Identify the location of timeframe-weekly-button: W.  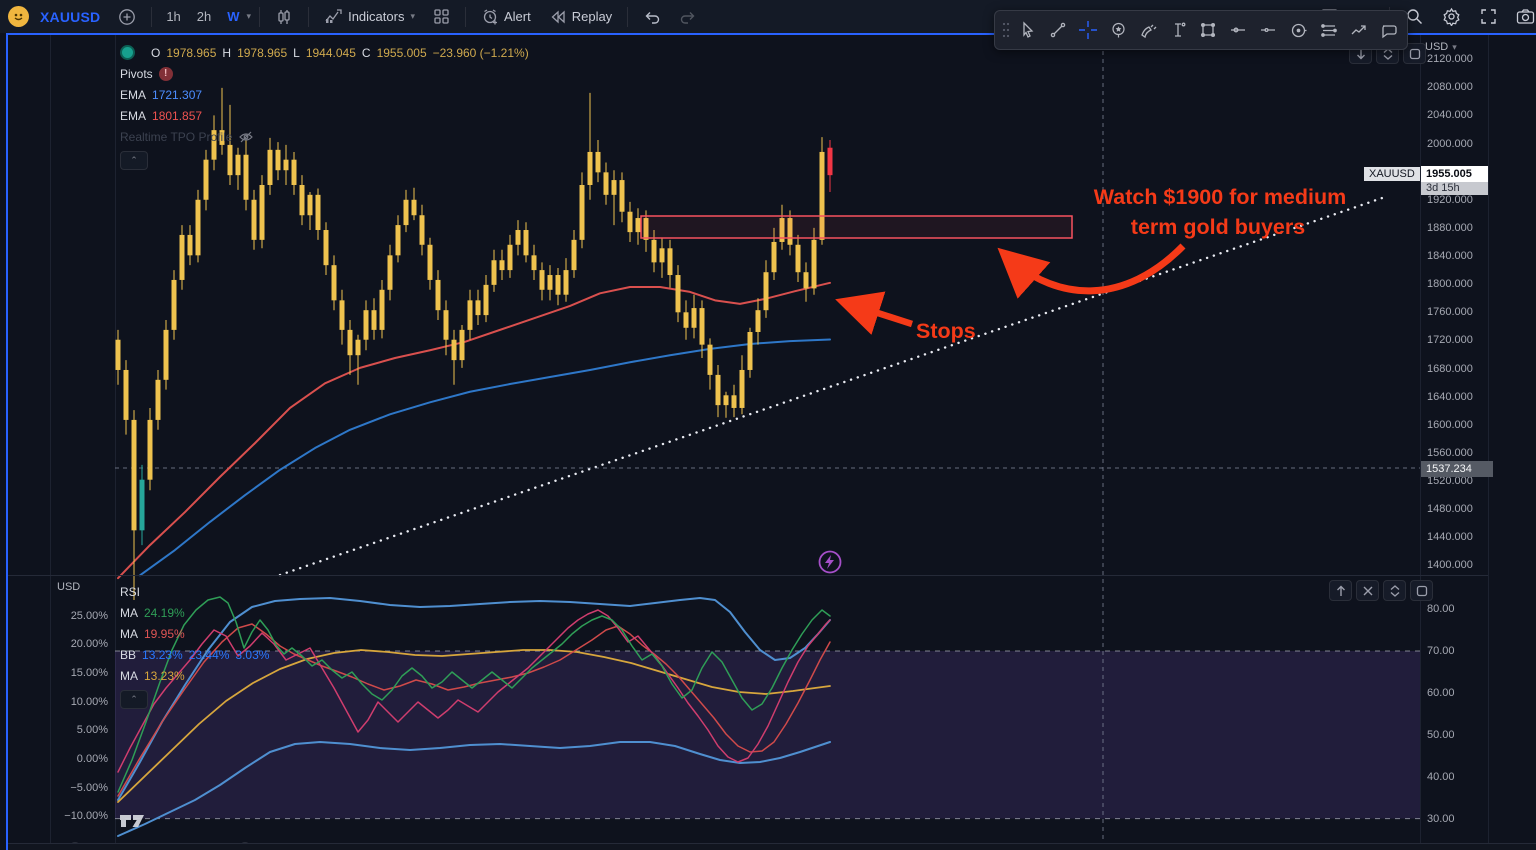
(231, 17).